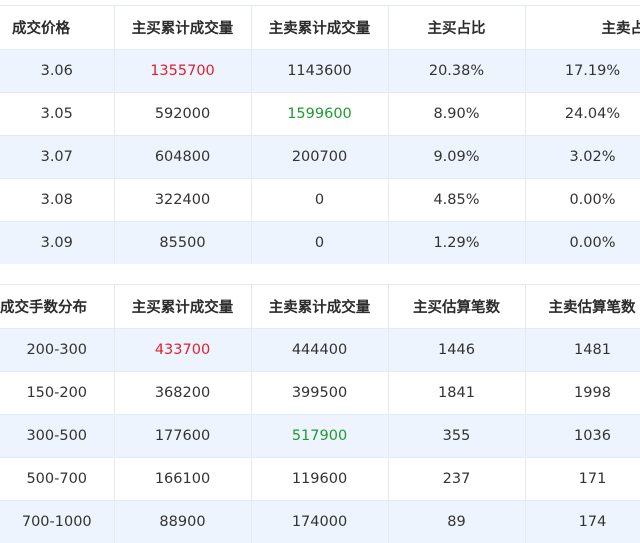 The height and width of the screenshot is (543, 640). I want to click on cell-estimated-buy-count: 355, so click(456, 436).